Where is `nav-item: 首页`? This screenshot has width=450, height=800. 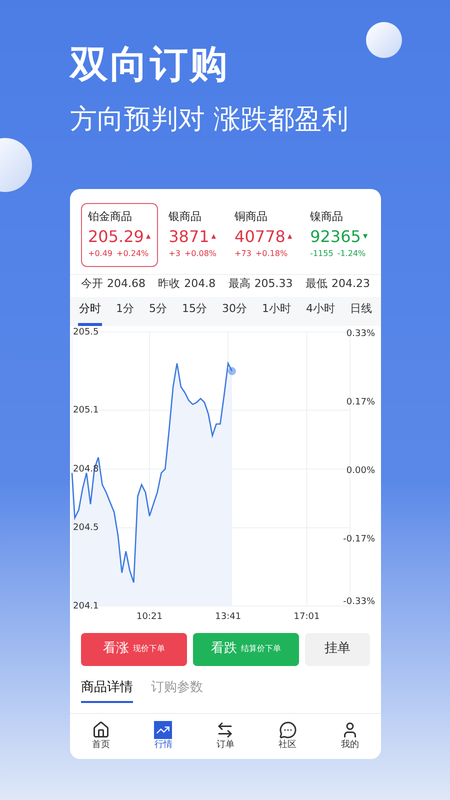
nav-item: 首页 is located at coordinates (101, 736).